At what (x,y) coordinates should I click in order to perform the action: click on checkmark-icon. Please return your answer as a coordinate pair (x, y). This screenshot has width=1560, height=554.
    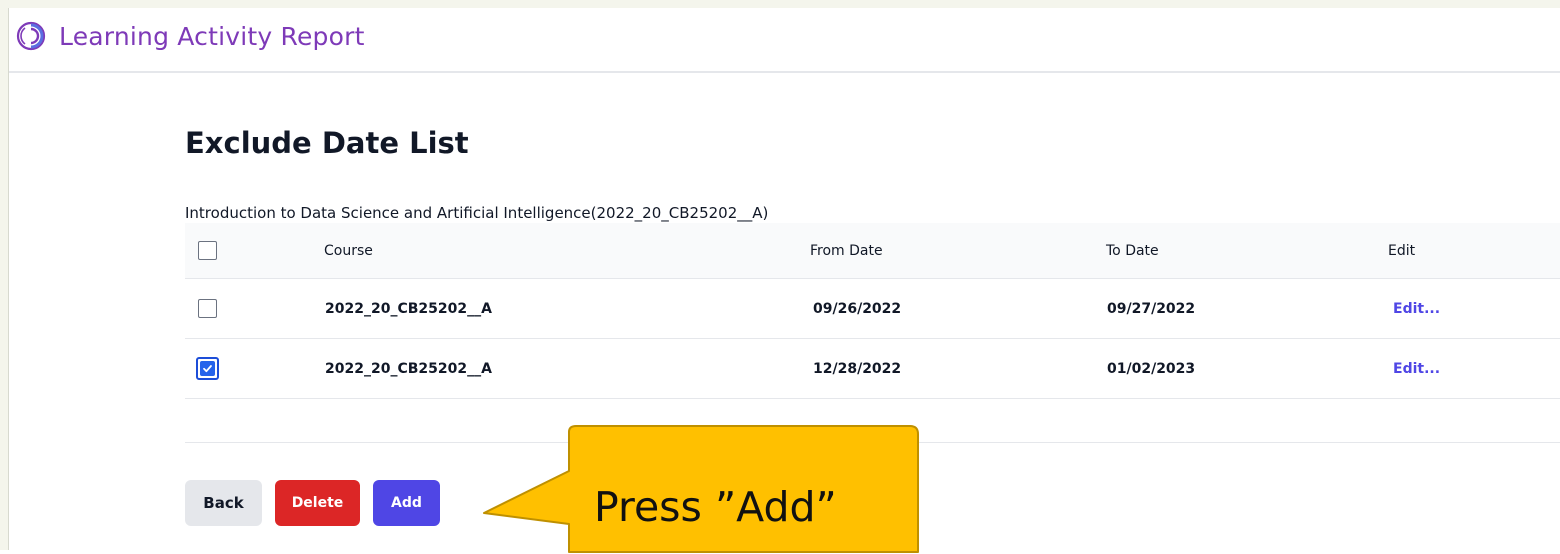
    Looking at the image, I should click on (207, 368).